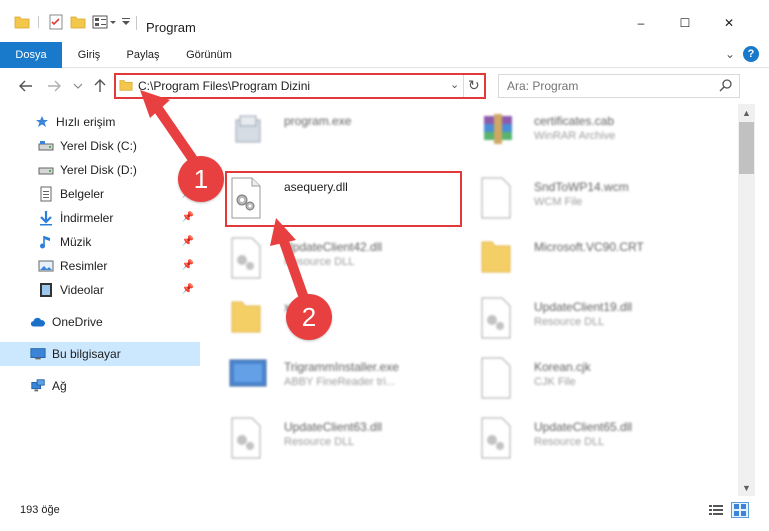 The width and height of the screenshot is (769, 531). Describe the element at coordinates (685, 23) in the screenshot. I see `maximize-button: ☐` at that location.